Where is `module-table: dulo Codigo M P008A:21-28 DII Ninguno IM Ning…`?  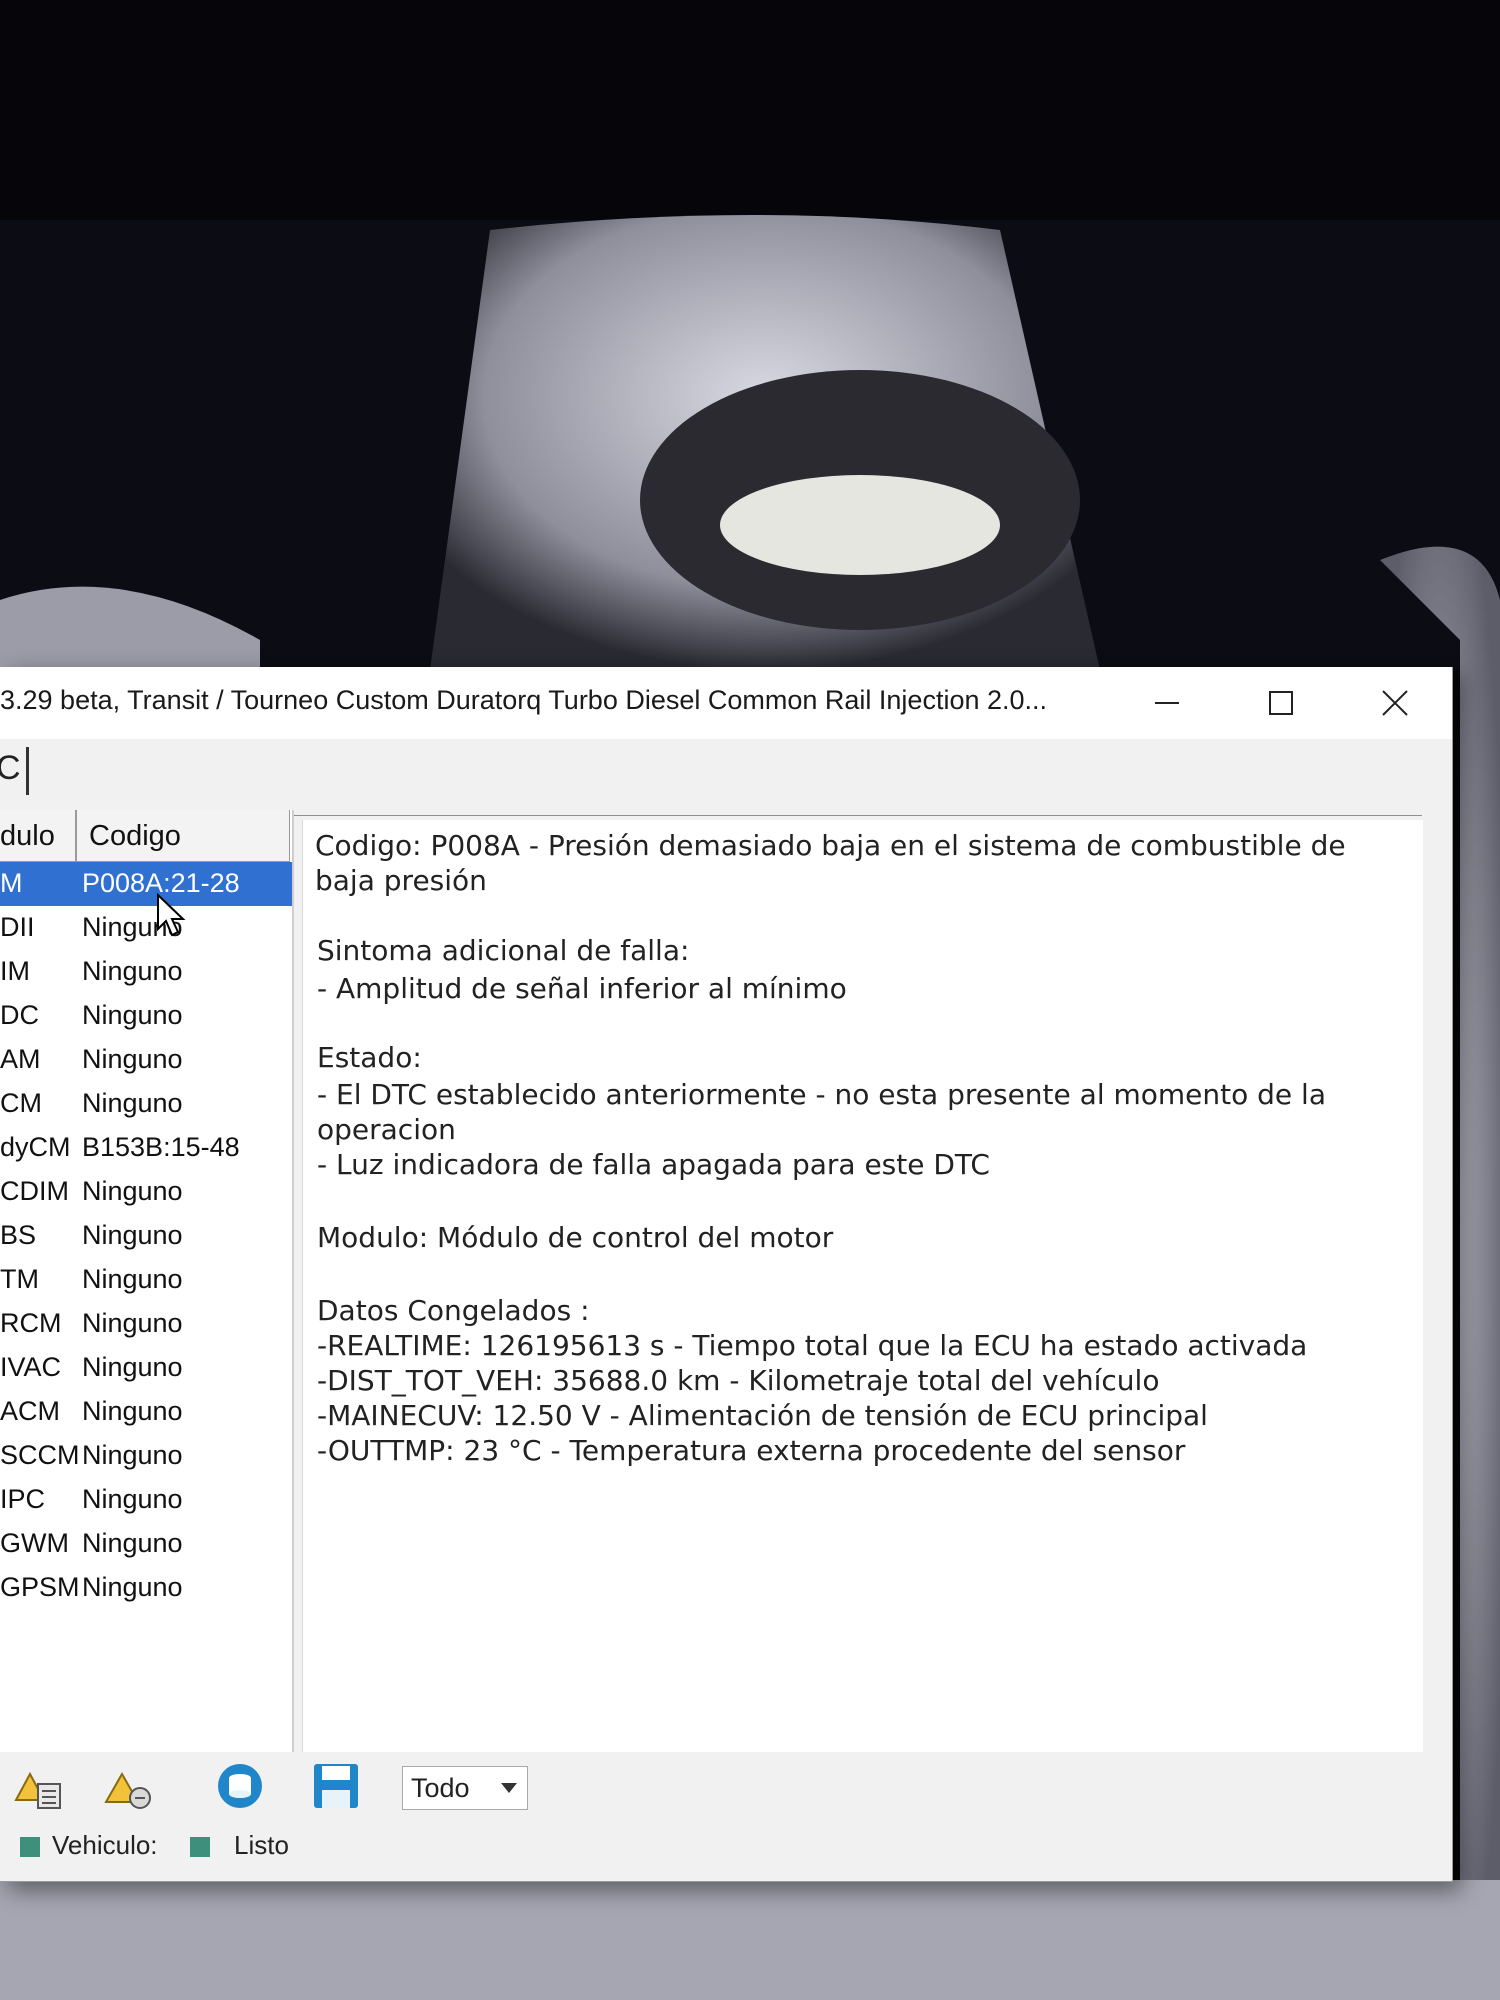 module-table: dulo Codigo M P008A:21-28 DII Ninguno IM Ning… is located at coordinates (147, 1318).